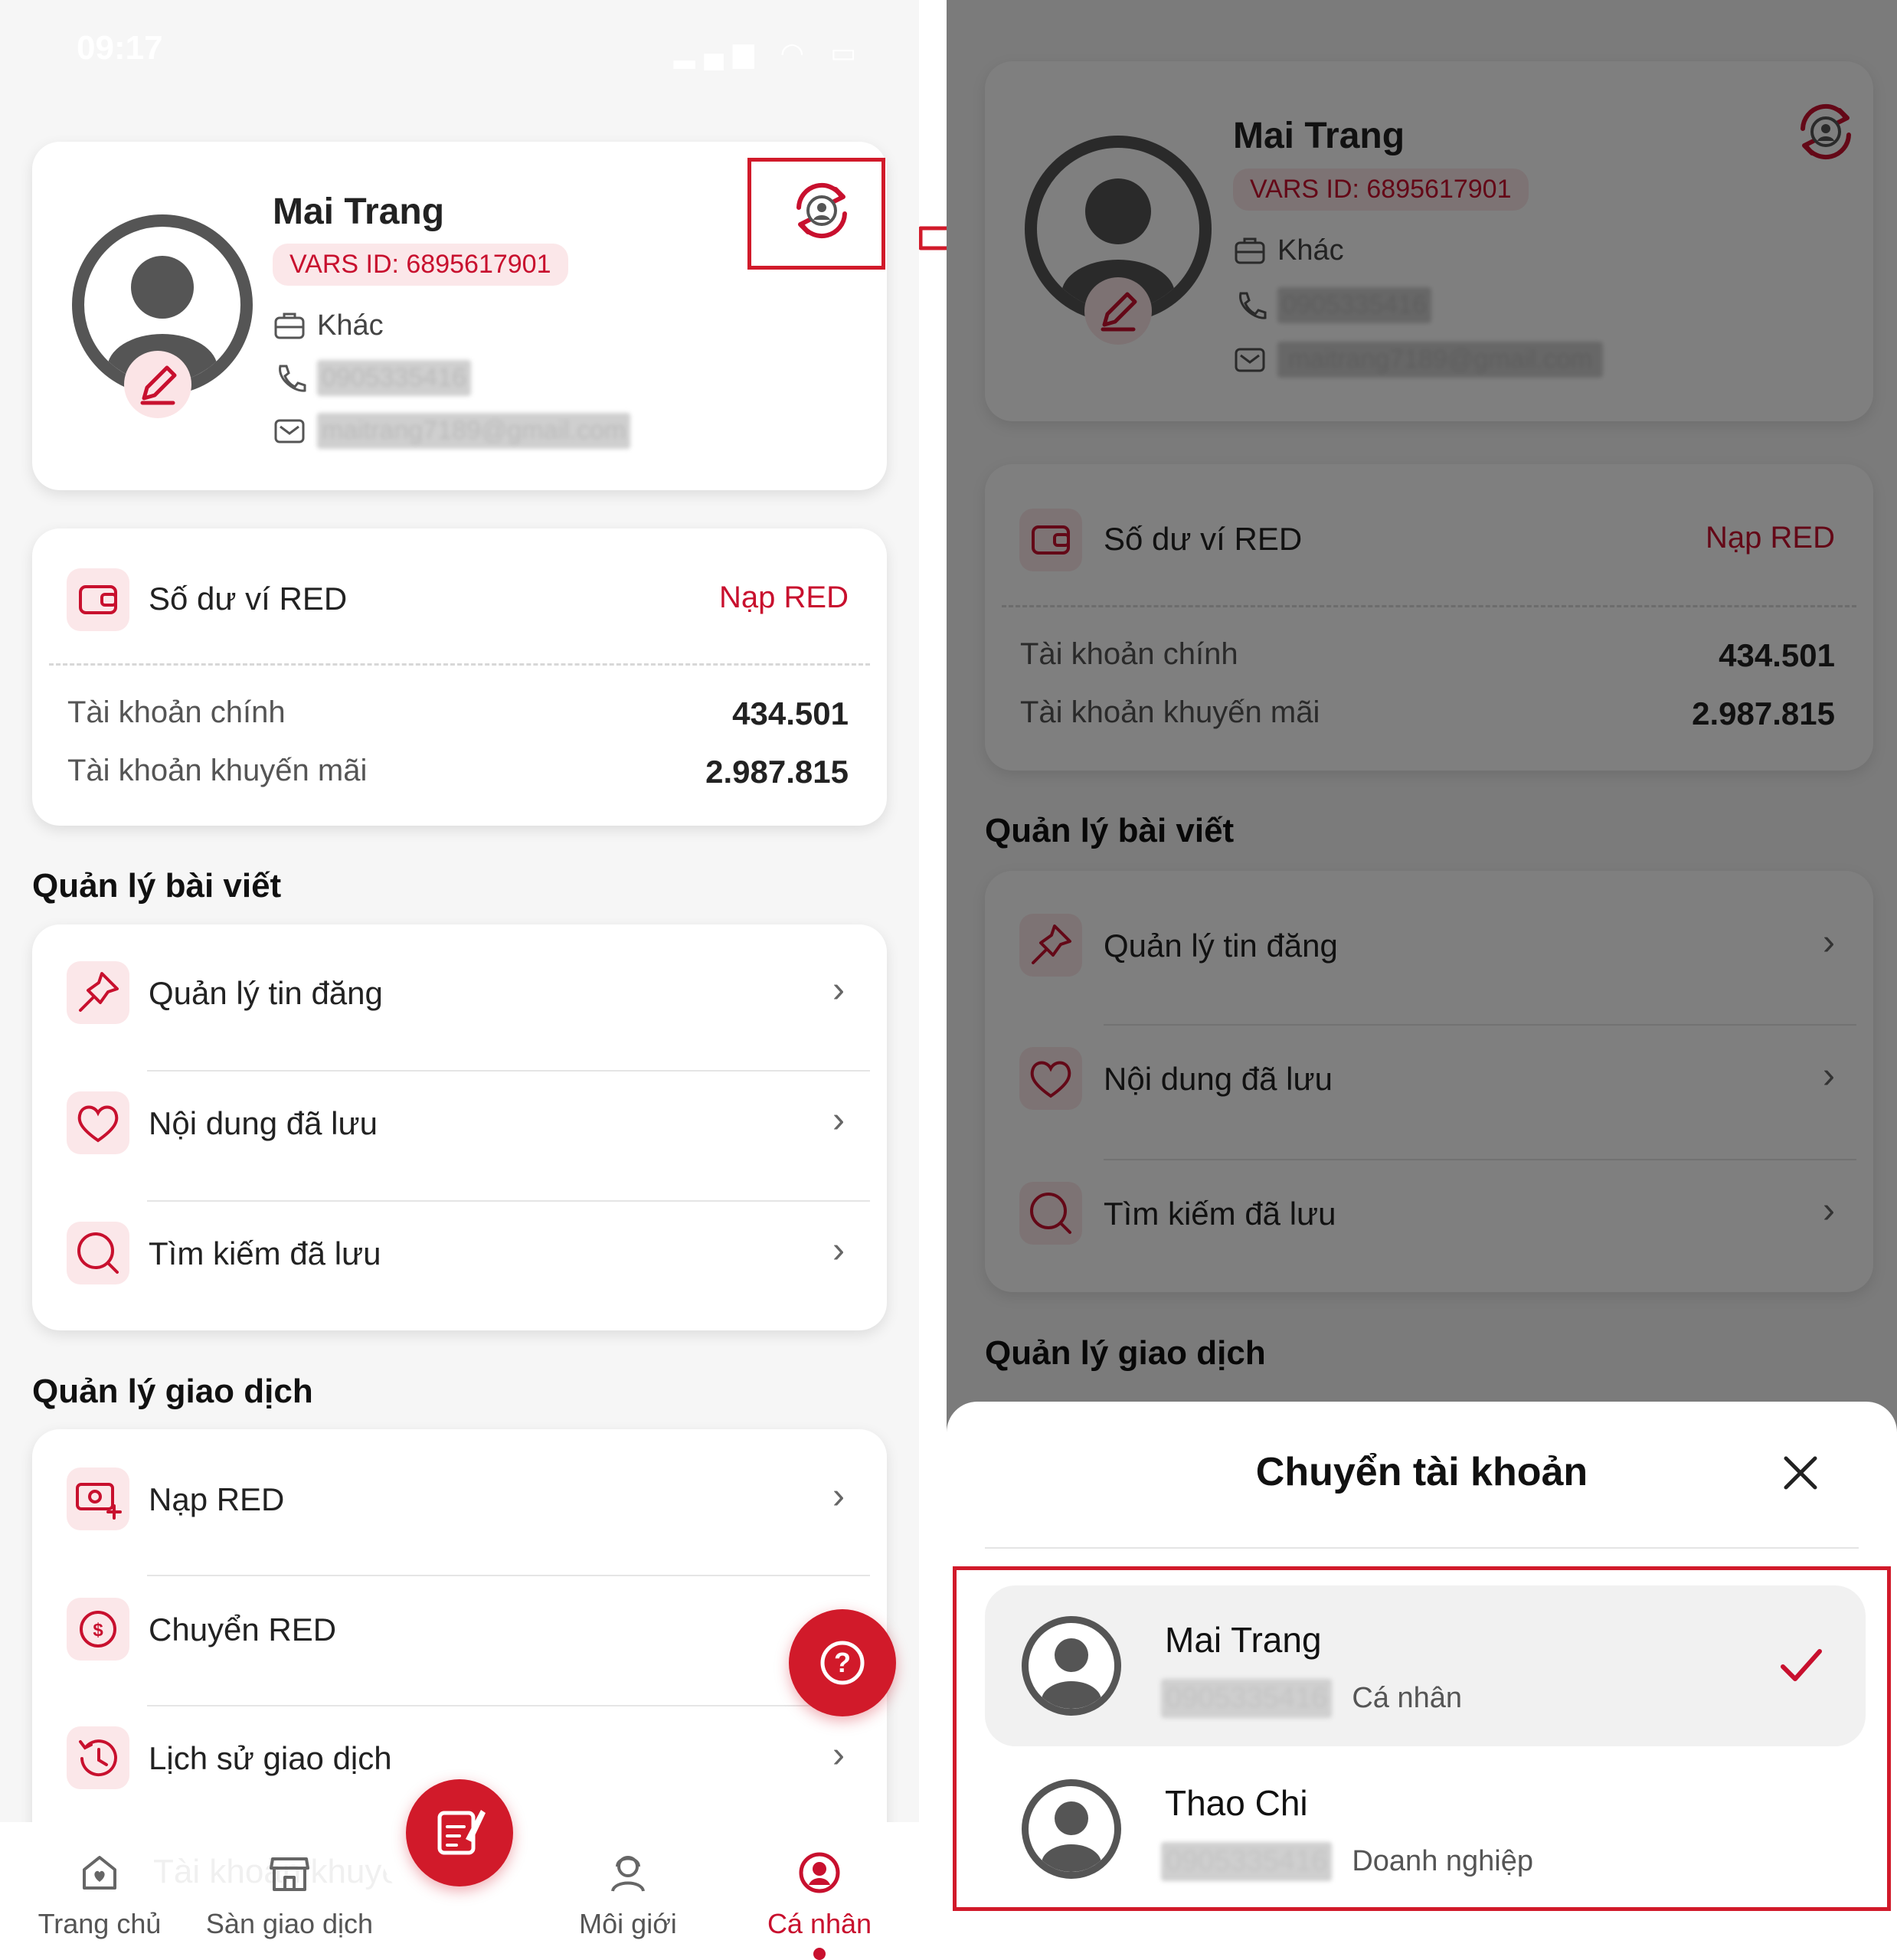 This screenshot has width=1897, height=1960. What do you see at coordinates (460, 50) in the screenshot?
I see `status-bar: 09:17 ▂▄▆ ◠ ▭` at bounding box center [460, 50].